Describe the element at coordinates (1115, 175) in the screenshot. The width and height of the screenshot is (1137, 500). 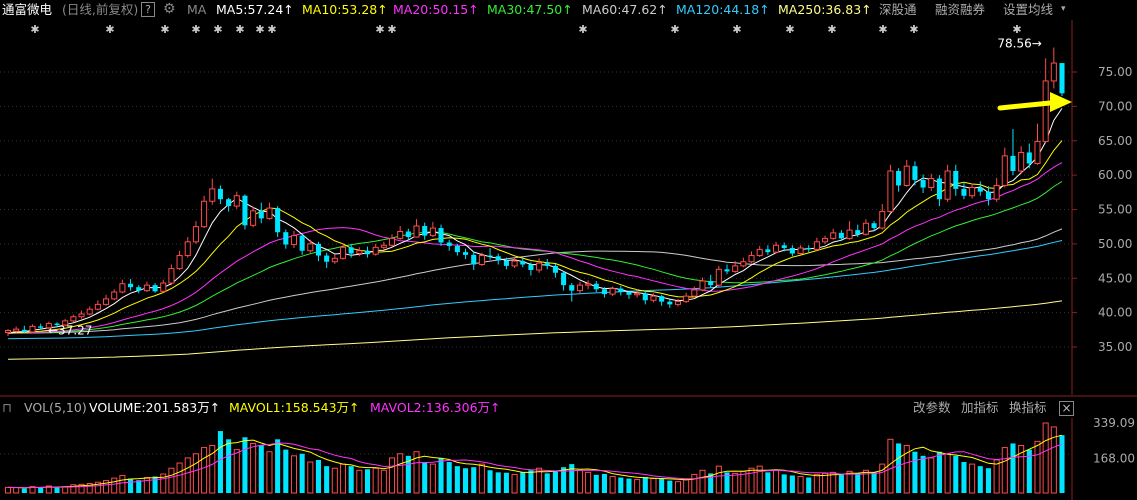
I see `price-tick-label: 60.00` at that location.